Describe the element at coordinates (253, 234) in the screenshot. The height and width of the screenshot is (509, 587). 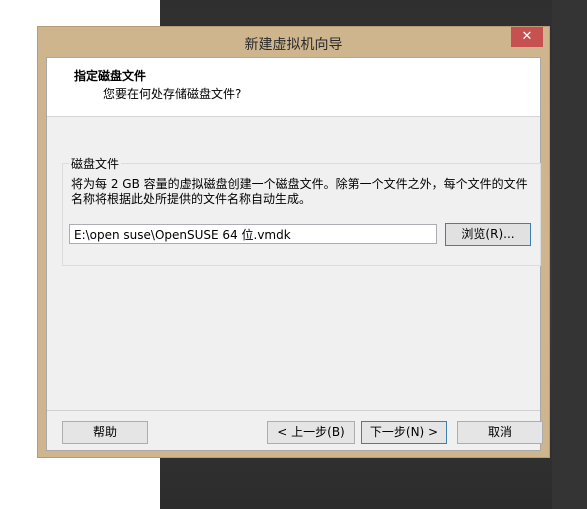
I see `disk-file-path-input` at that location.